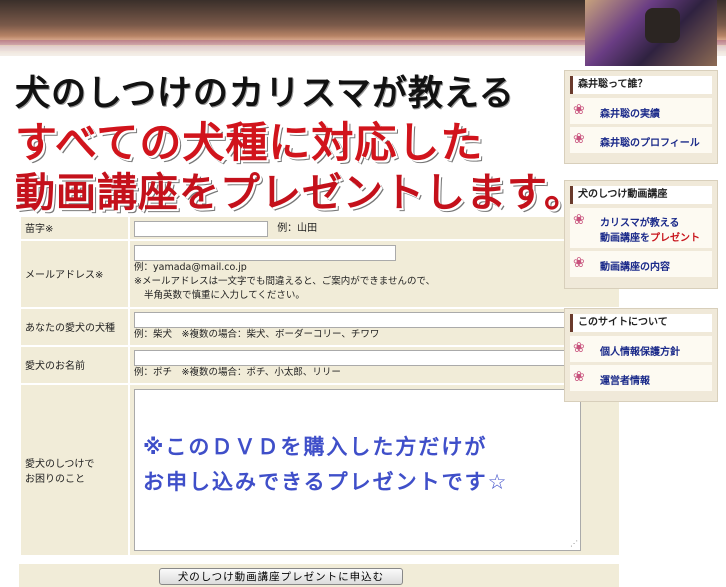  I want to click on sidebar-item-label: 個人情報保護方針, so click(640, 352).